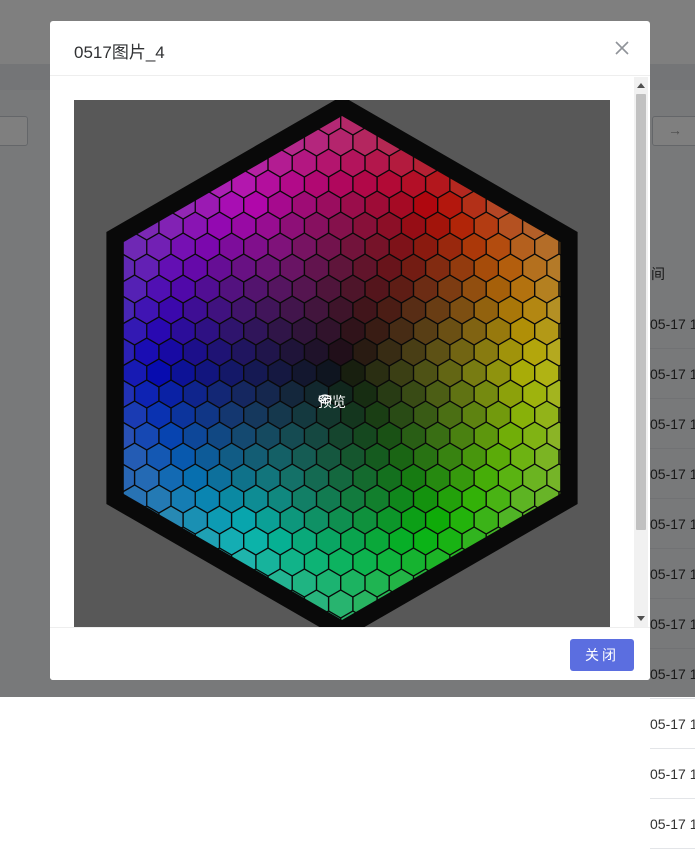 Image resolution: width=695 pixels, height=849 pixels. Describe the element at coordinates (641, 312) in the screenshot. I see `scroll-thumb` at that location.